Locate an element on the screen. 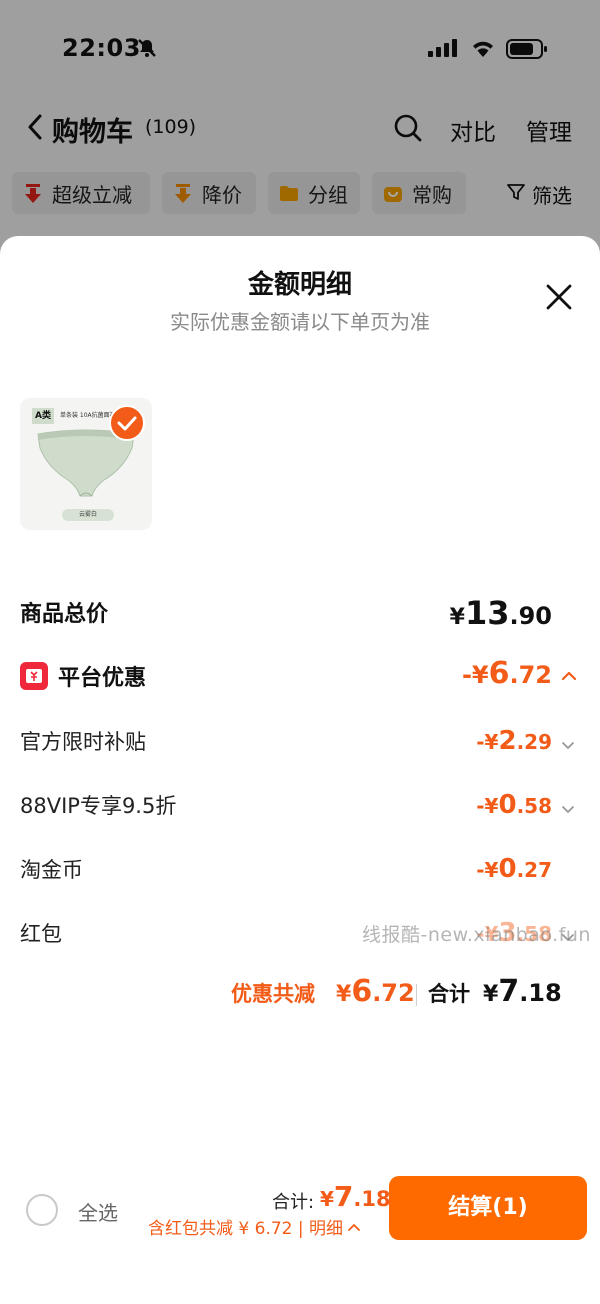  price-integer: 13 is located at coordinates (487, 613).